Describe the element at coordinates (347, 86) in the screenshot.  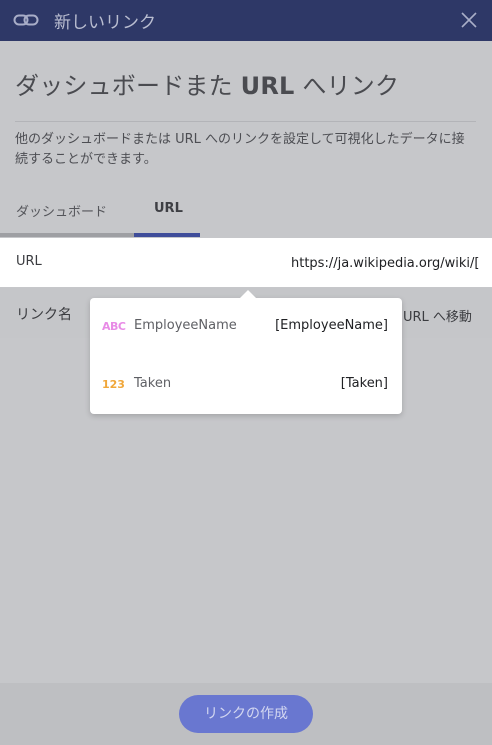
I see `heading-suffix: へリンク` at that location.